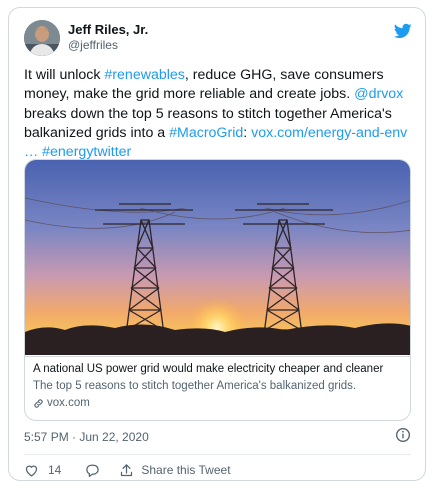 This screenshot has width=435, height=489. Describe the element at coordinates (55, 470) in the screenshot. I see `like-count: 14` at that location.